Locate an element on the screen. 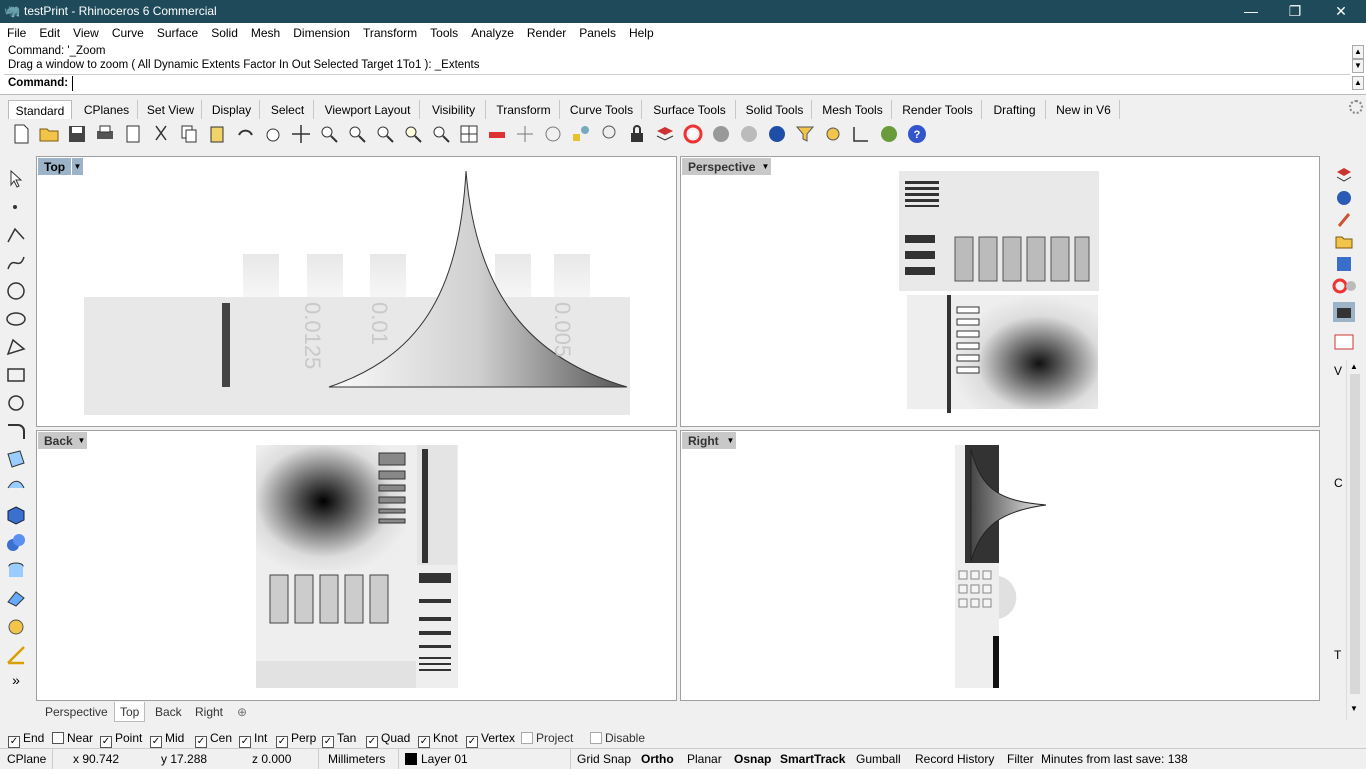  snap-target-icon is located at coordinates (553, 134).